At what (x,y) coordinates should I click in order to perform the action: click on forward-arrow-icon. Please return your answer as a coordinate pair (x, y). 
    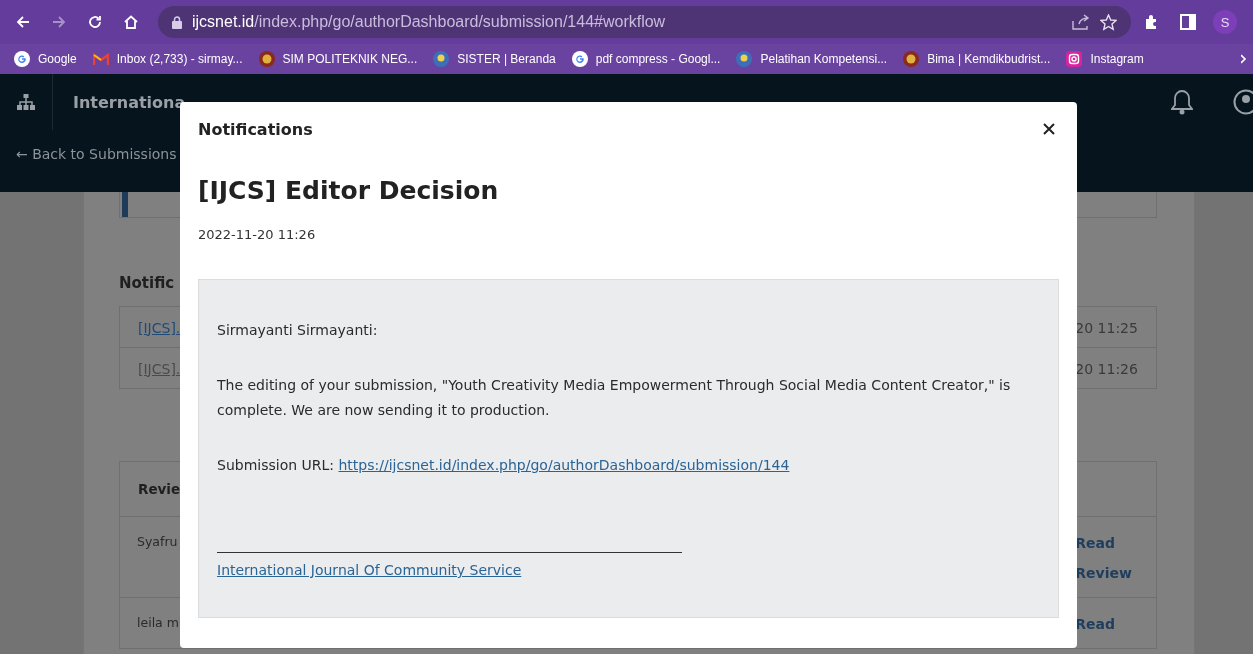
    Looking at the image, I should click on (59, 22).